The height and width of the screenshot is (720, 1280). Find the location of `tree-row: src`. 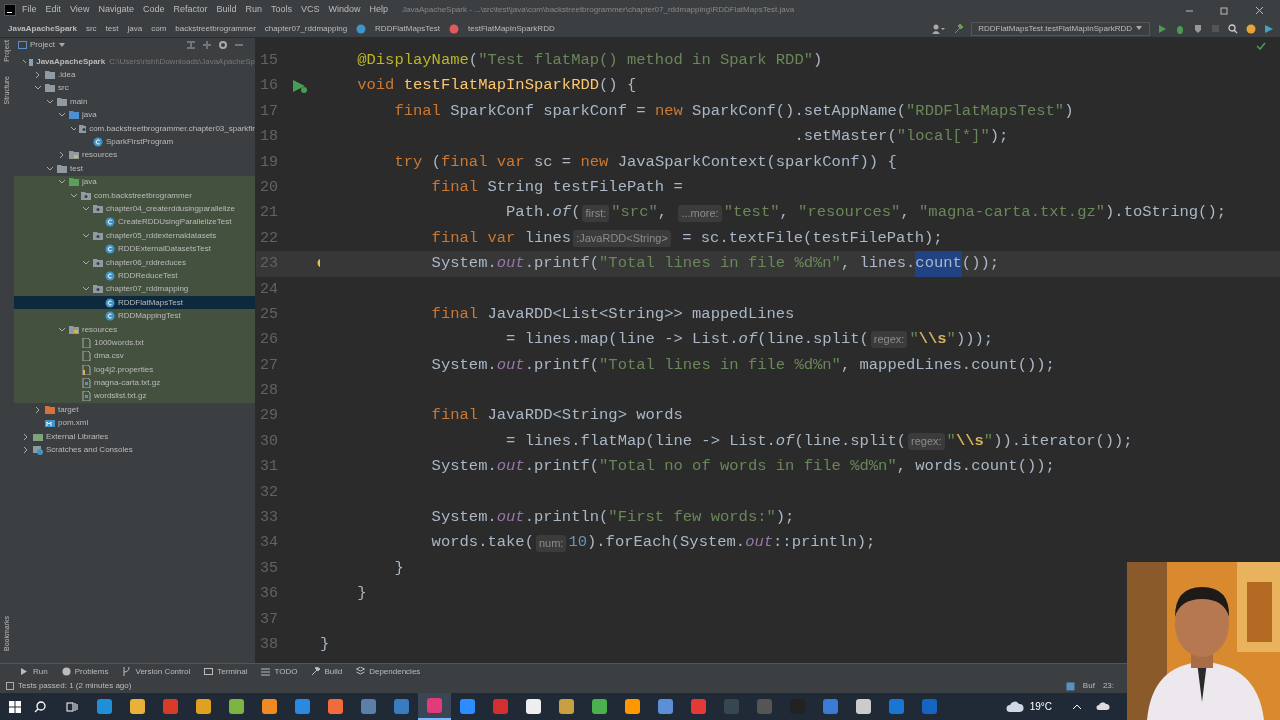

tree-row: src is located at coordinates (134, 88).